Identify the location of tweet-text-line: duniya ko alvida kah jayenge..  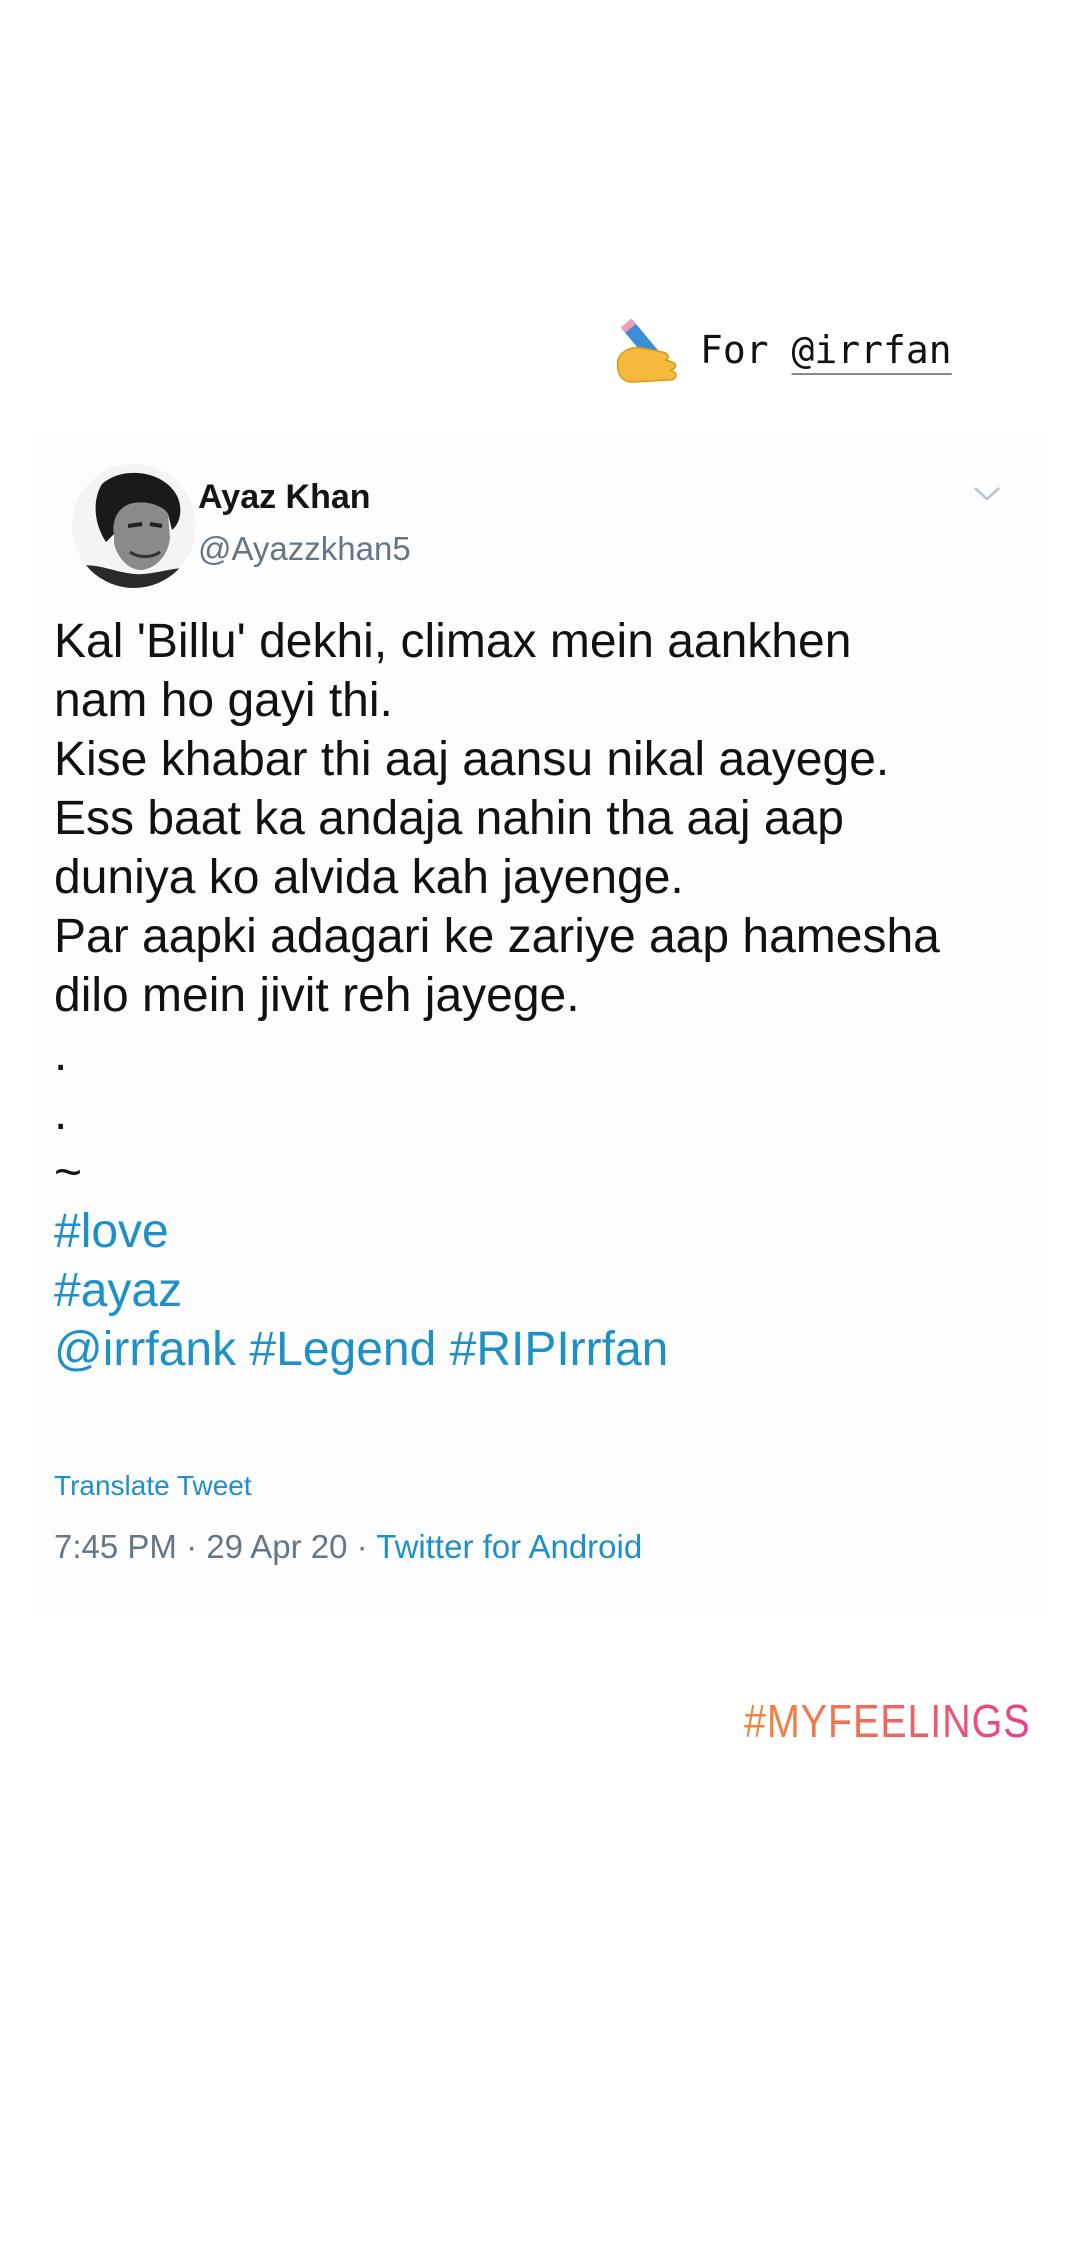
(369, 877).